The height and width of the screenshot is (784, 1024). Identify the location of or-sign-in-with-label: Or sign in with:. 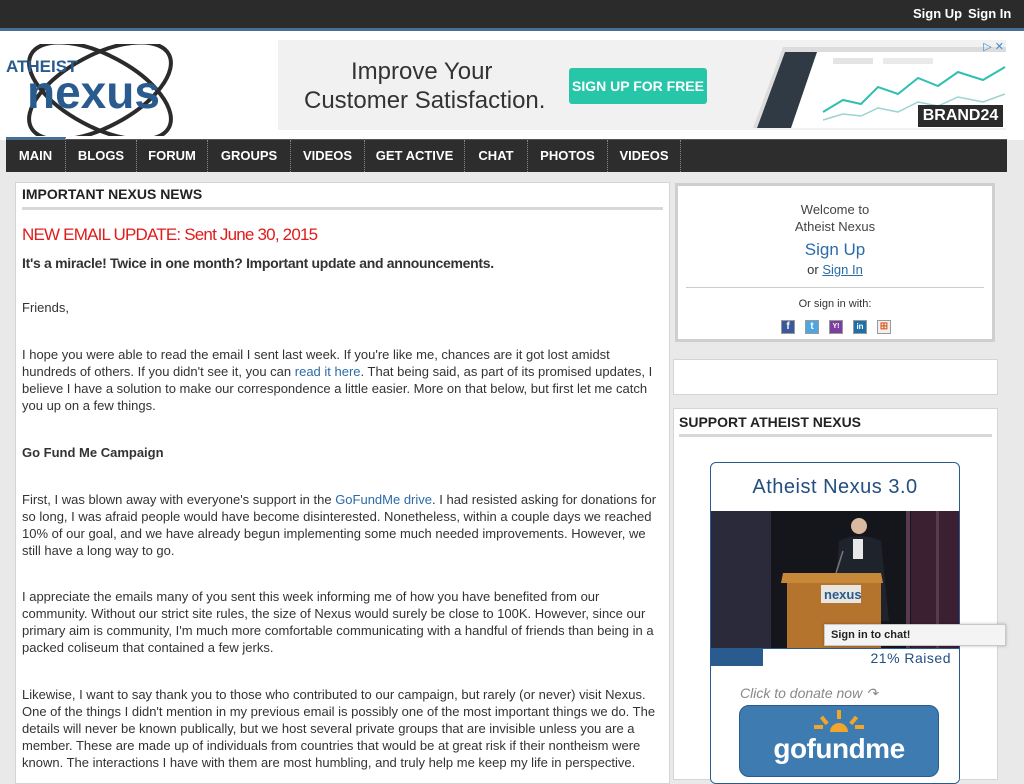
(835, 304).